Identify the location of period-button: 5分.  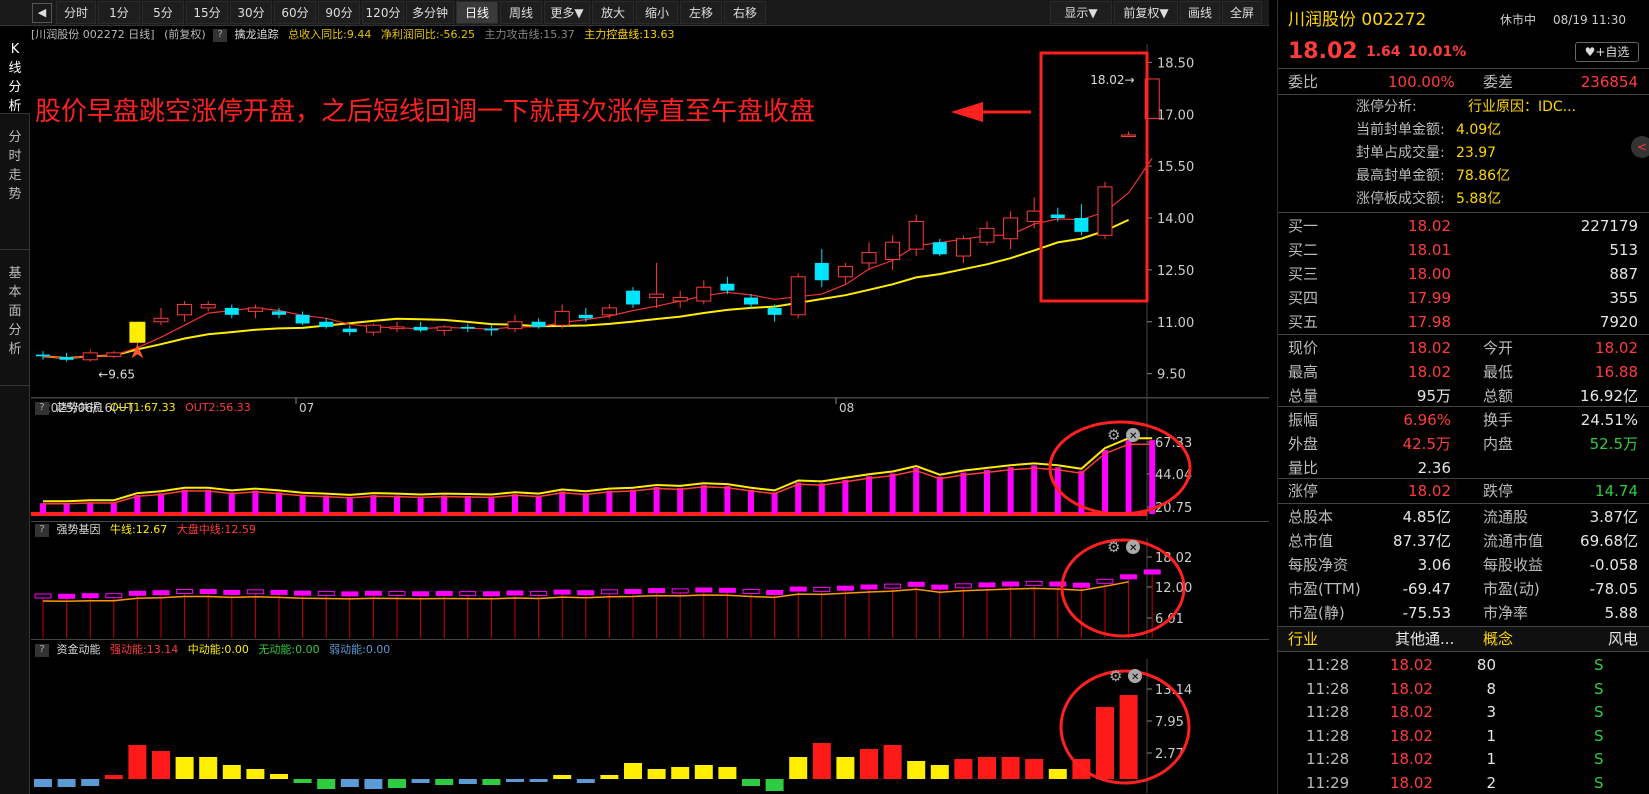
(163, 12).